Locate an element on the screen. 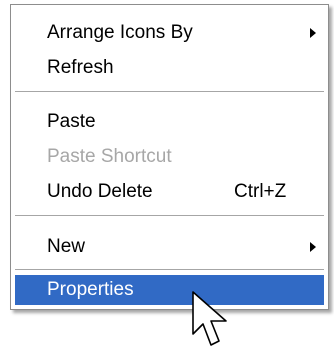 The image size is (334, 352). menu-item-label: Properties is located at coordinates (90, 289).